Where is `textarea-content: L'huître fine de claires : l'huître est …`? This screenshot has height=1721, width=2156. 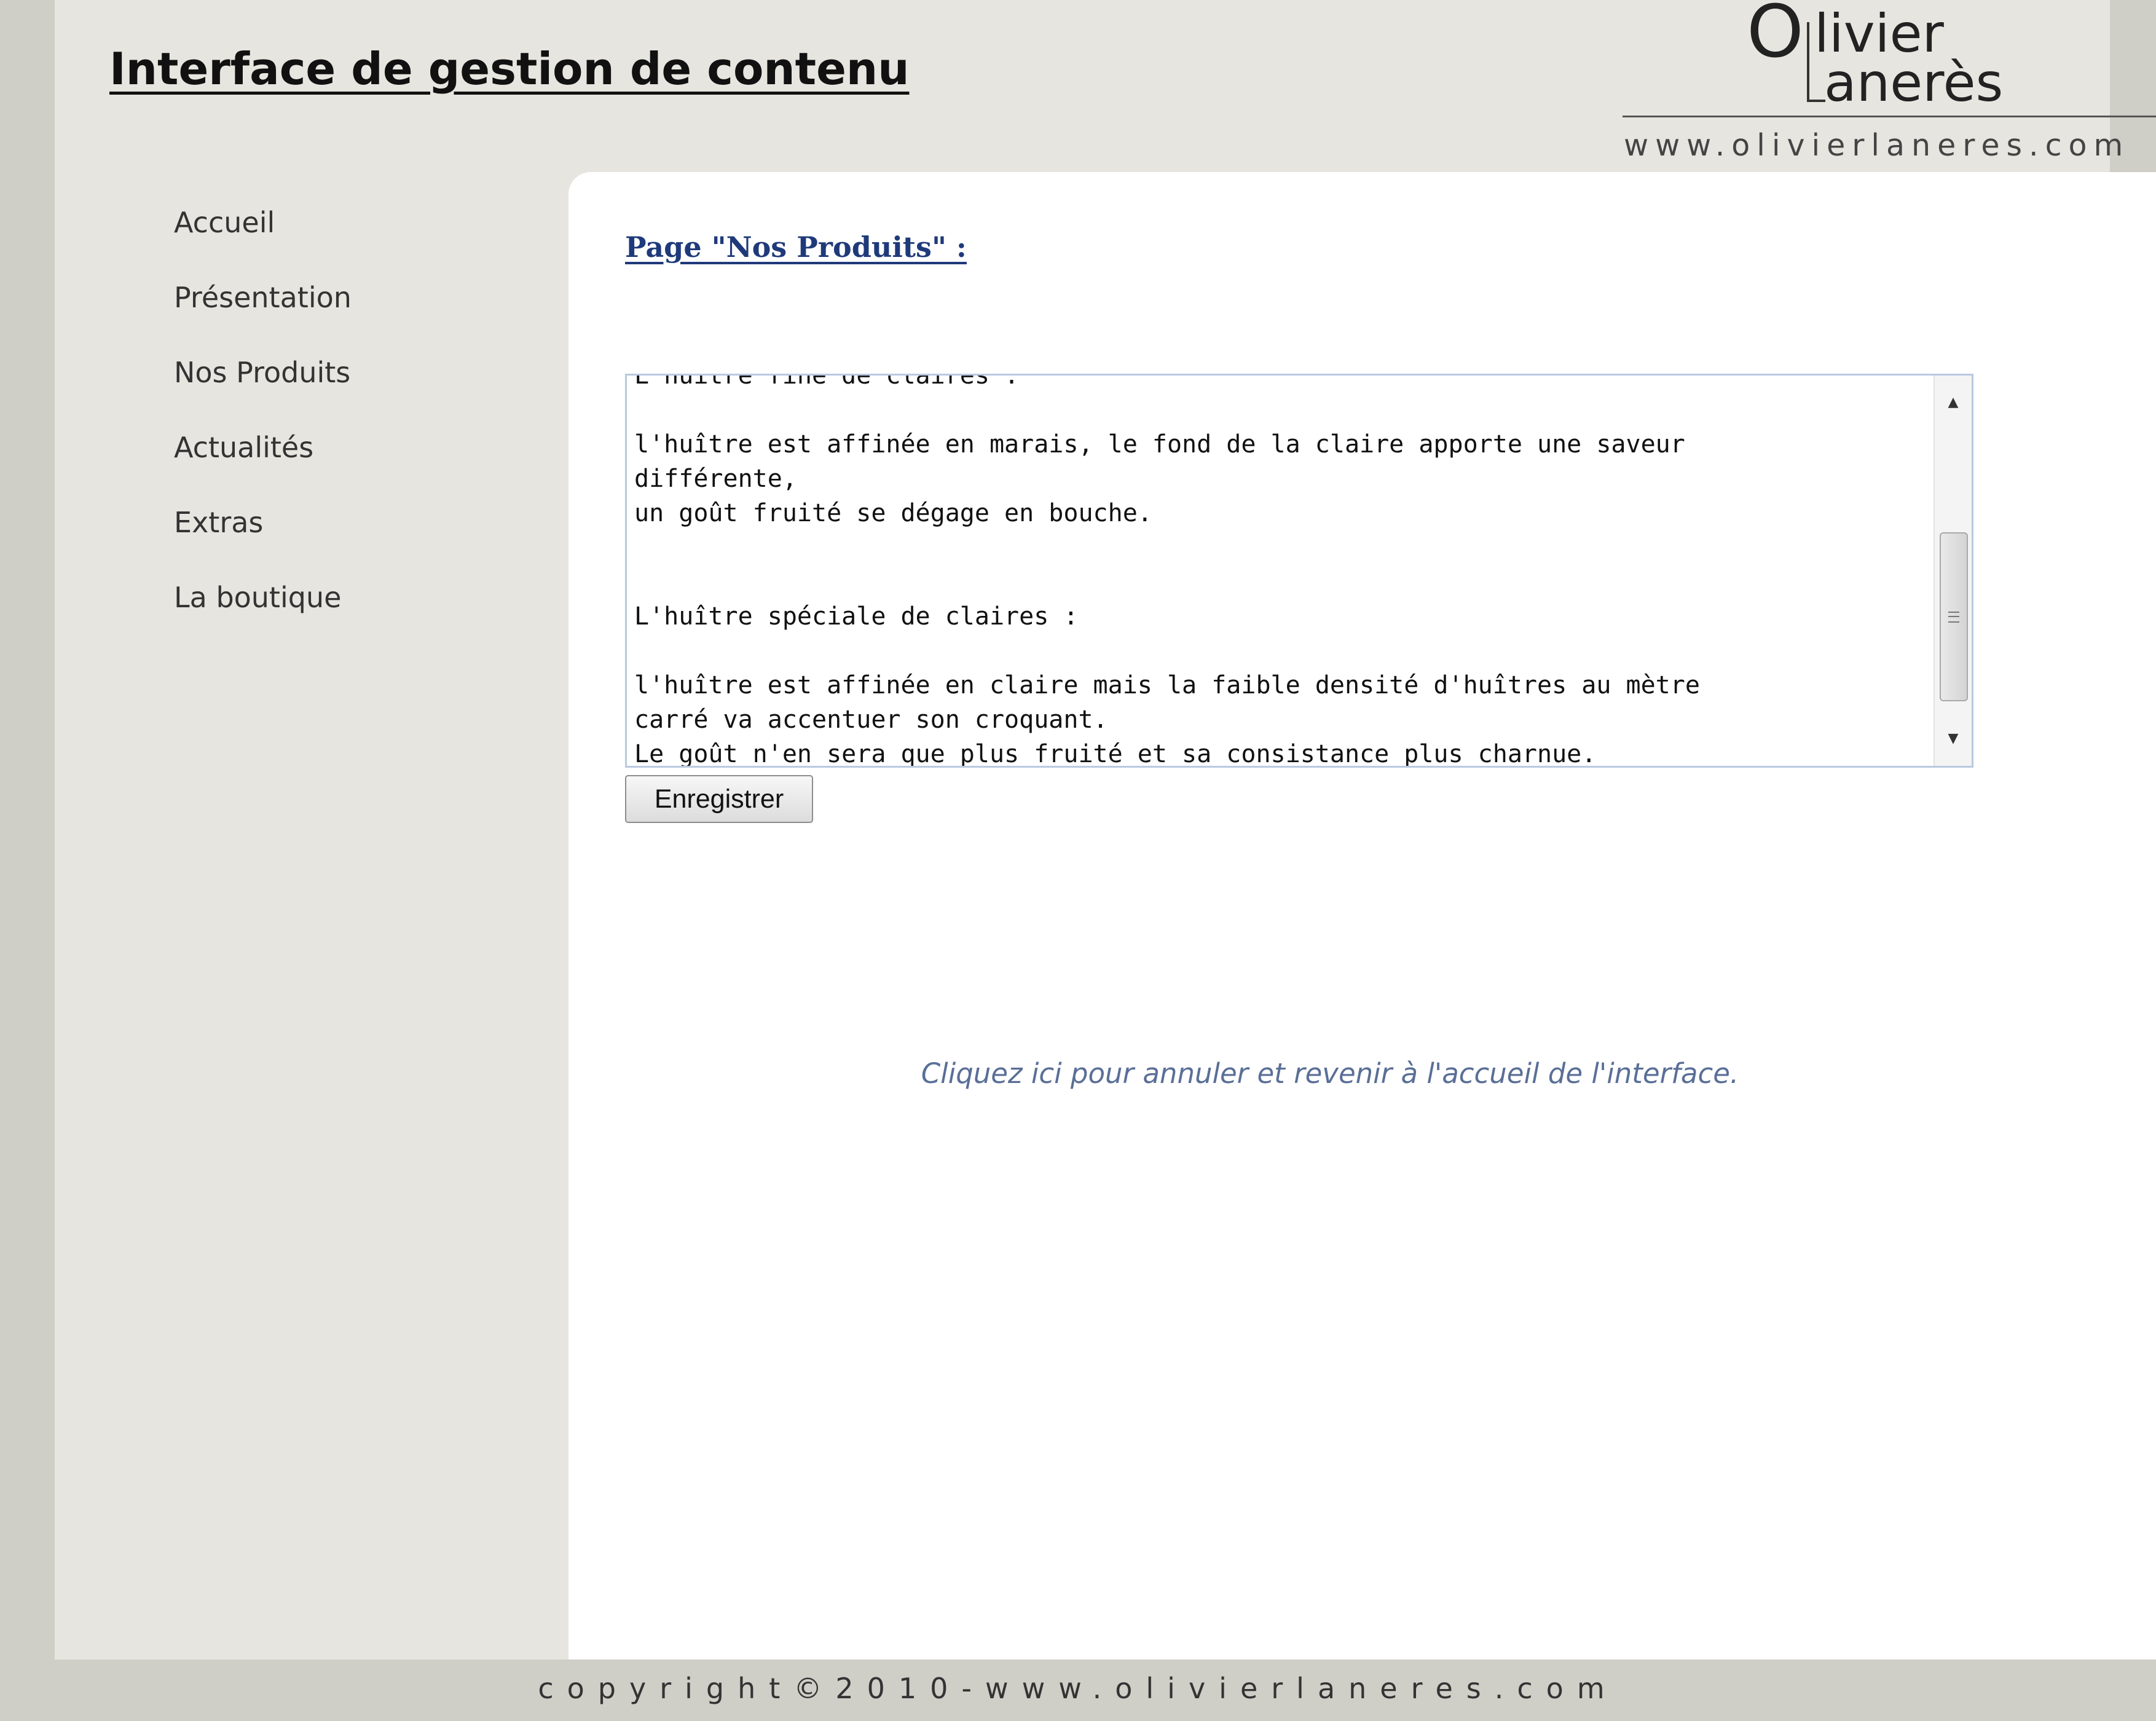
textarea-content: L'huître fine de claires : l'huître est … is located at coordinates (1279, 571).